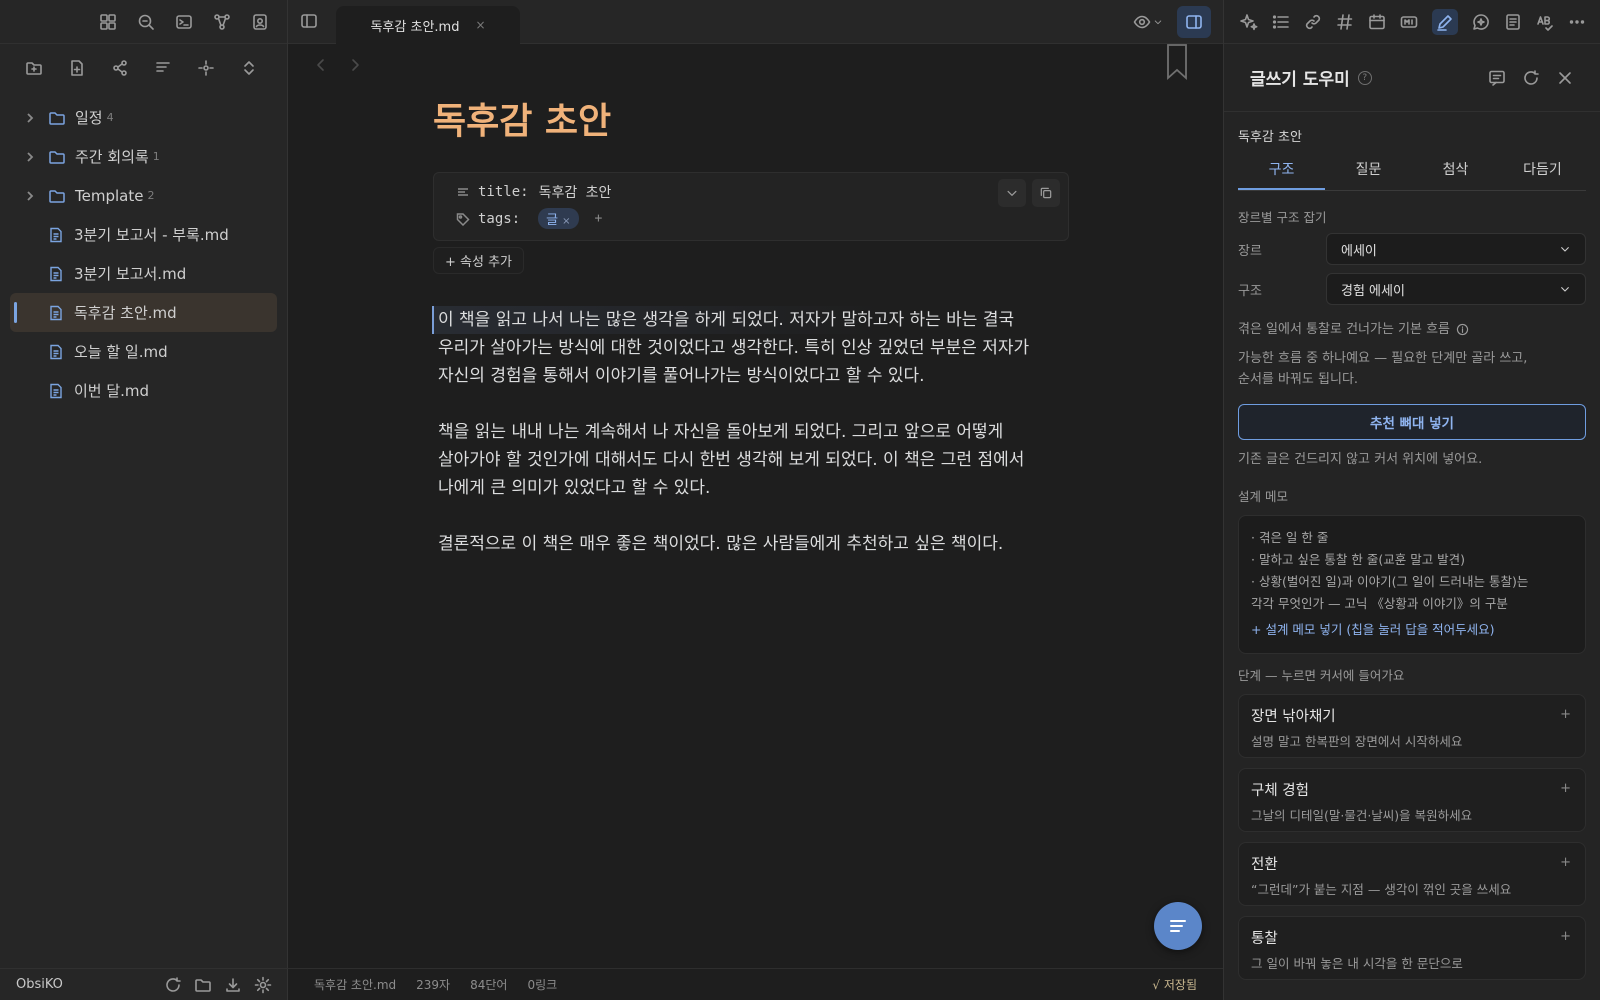  What do you see at coordinates (1281, 174) in the screenshot?
I see `tab-structure: 구조` at bounding box center [1281, 174].